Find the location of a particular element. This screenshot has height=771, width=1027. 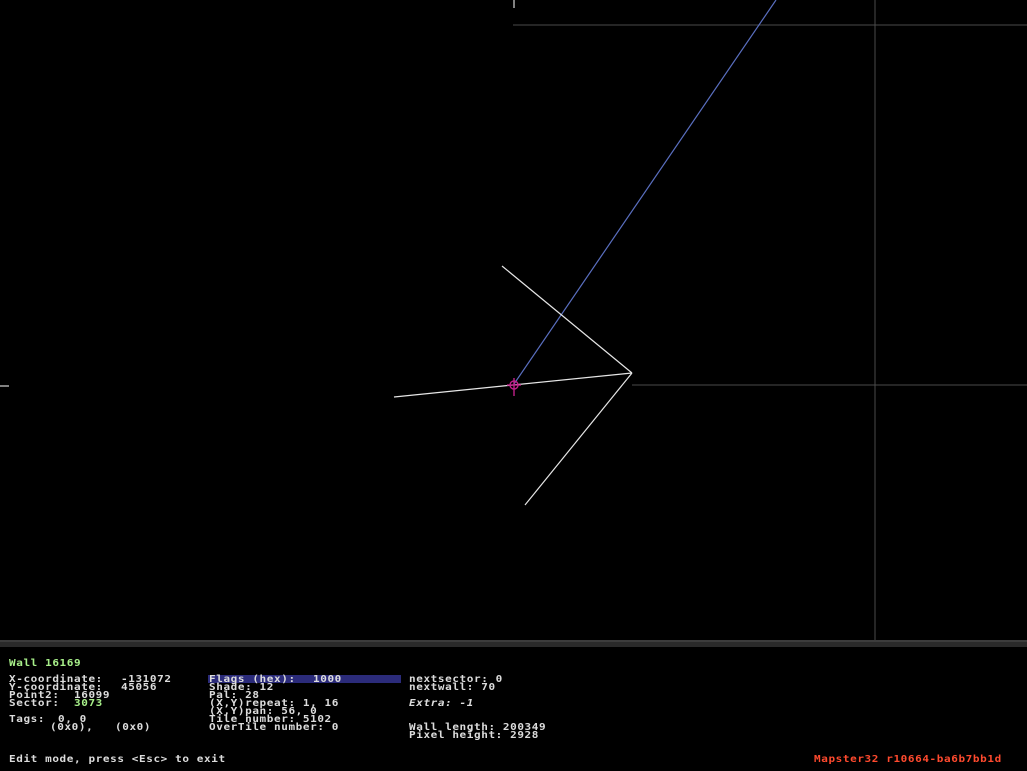

tags-hex: (0x0), (0x0) is located at coordinates (101, 727).